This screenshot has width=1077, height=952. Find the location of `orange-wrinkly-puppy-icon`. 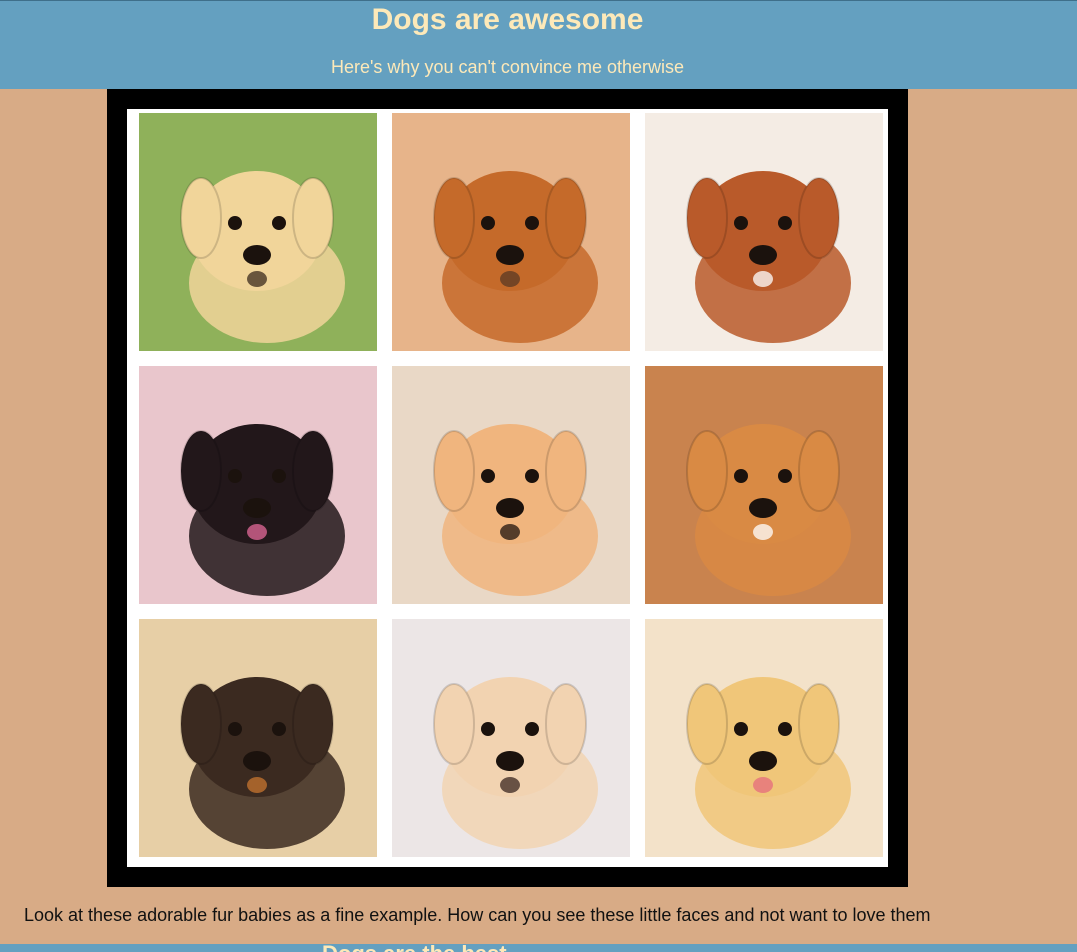

orange-wrinkly-puppy-icon is located at coordinates (511, 232).